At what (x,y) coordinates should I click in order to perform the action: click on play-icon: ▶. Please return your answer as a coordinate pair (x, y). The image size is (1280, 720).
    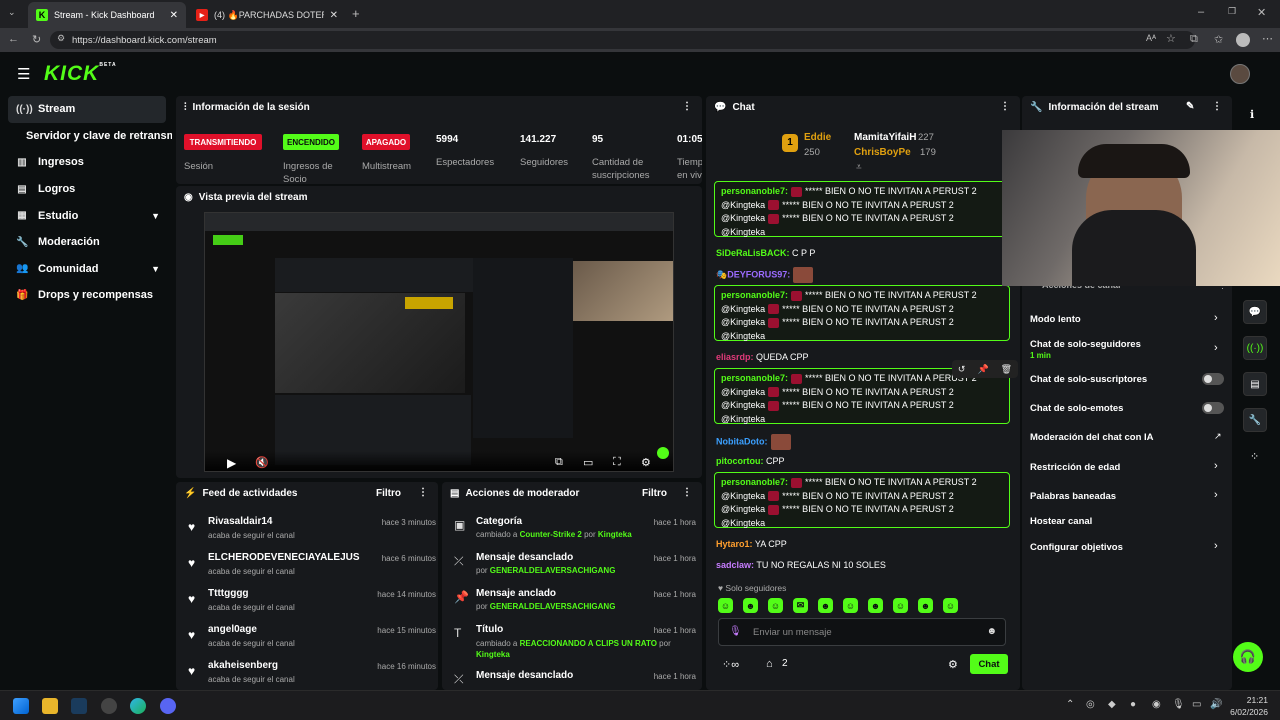
    Looking at the image, I should click on (231, 463).